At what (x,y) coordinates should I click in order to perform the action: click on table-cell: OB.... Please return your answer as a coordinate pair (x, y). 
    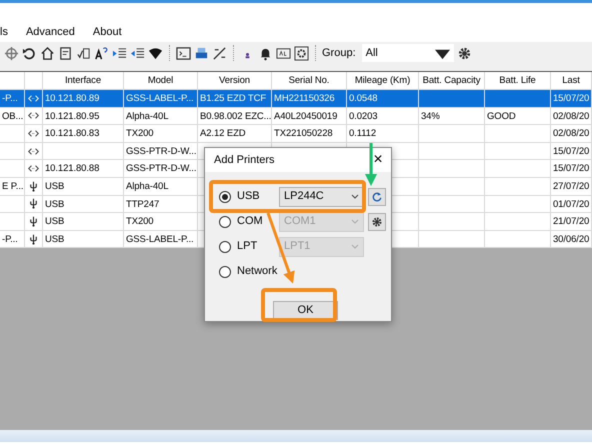
    Looking at the image, I should click on (12, 117).